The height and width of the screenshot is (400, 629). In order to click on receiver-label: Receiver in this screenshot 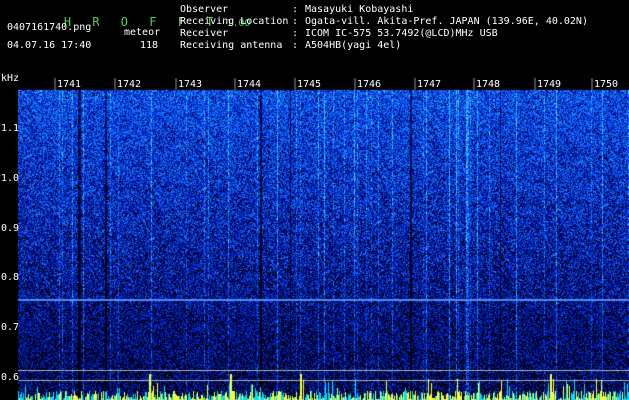, I will do `click(204, 33)`.